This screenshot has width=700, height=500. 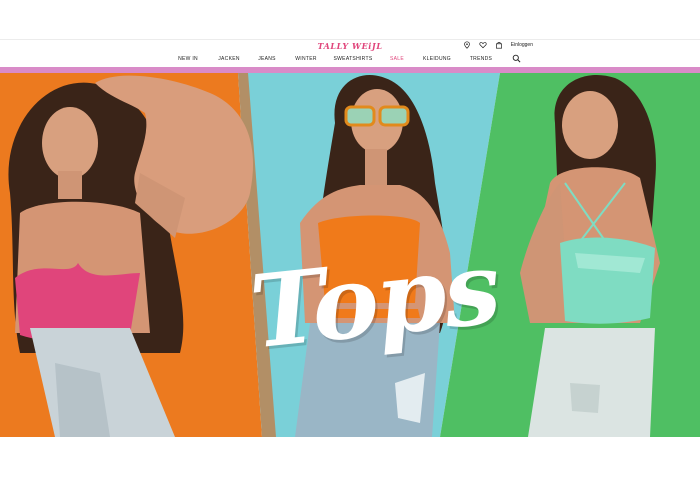 I want to click on nav-item-jeans: JEANS, so click(x=267, y=59).